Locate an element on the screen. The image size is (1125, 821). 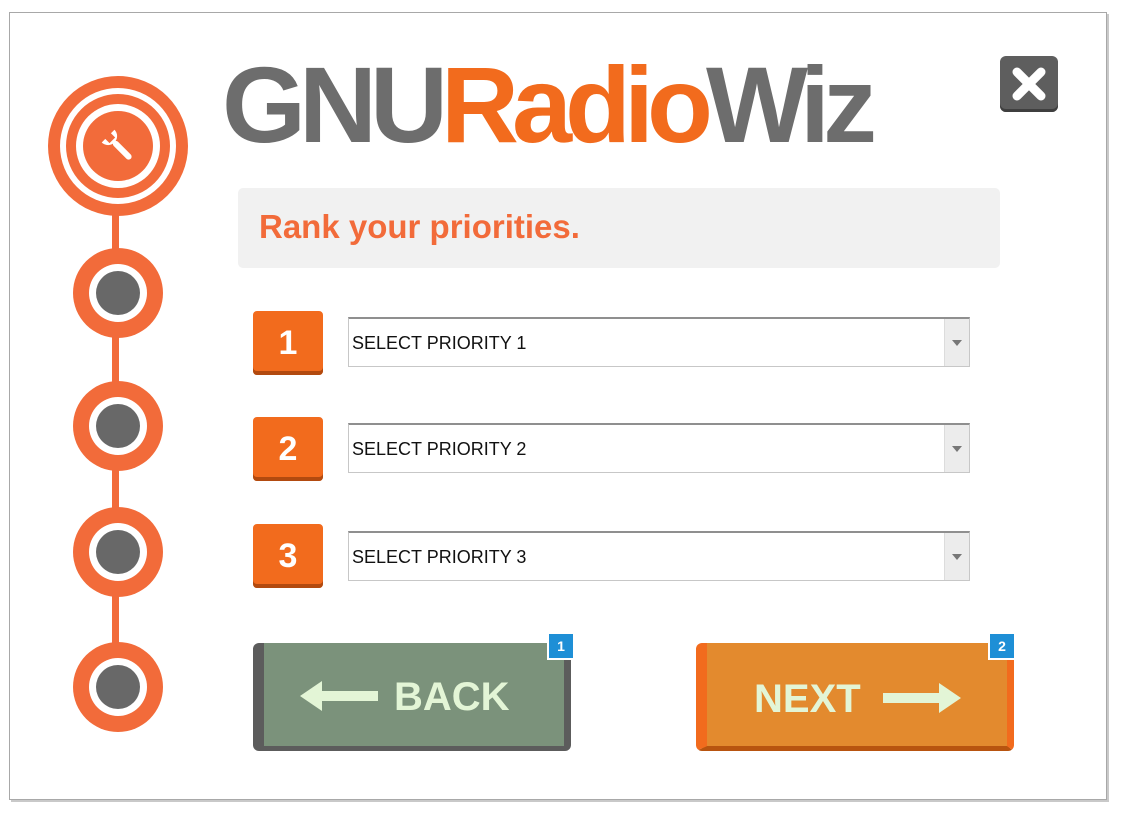
app-logo: GNURadioWiz is located at coordinates (549, 105).